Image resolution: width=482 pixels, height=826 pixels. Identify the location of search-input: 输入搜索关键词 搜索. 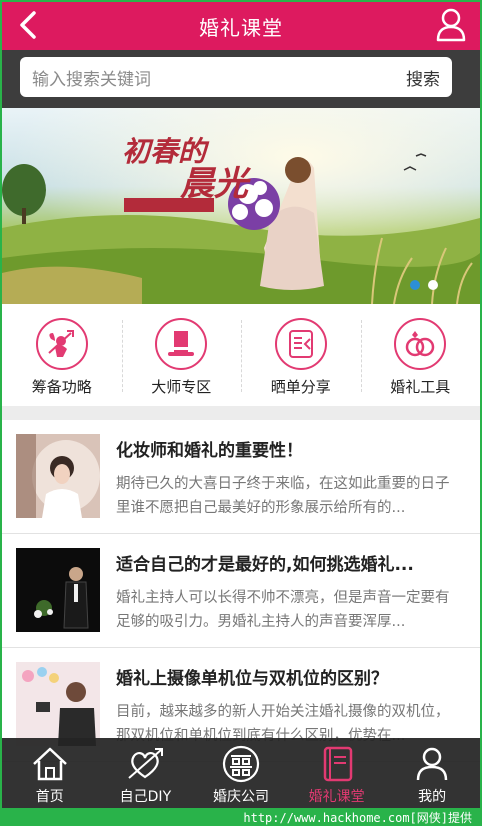
(236, 77).